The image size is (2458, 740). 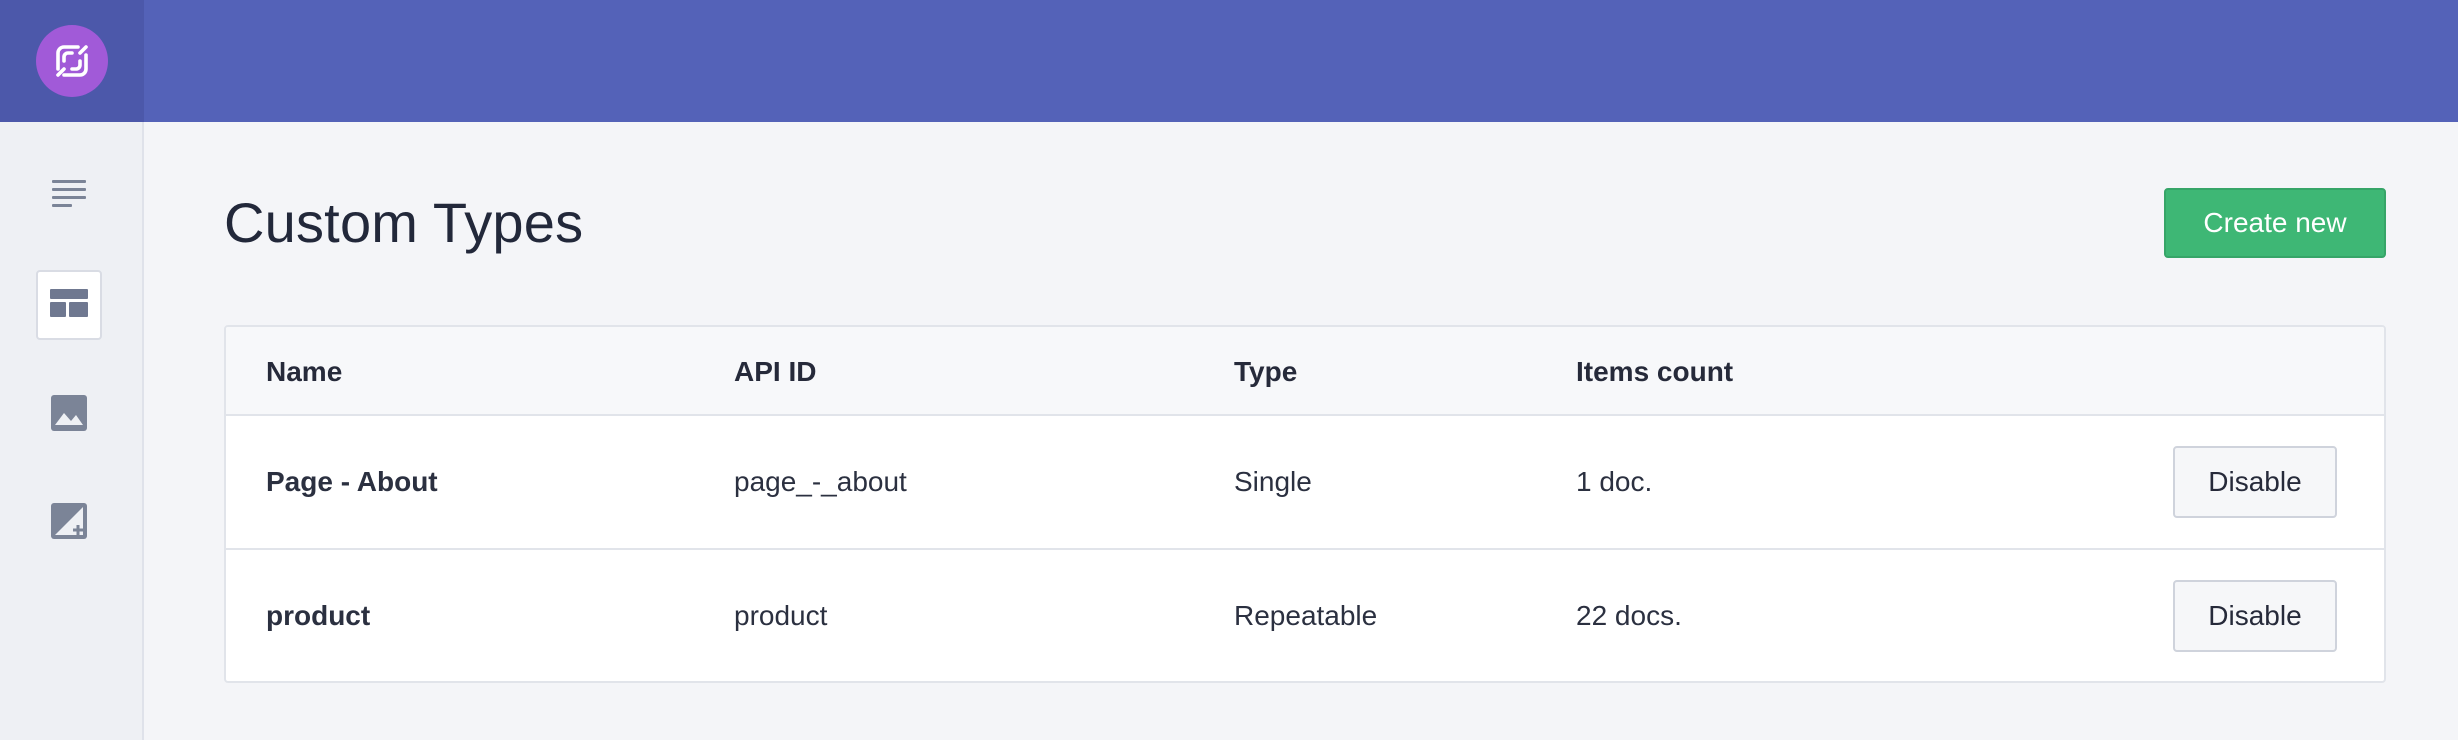 I want to click on prismic-logo-icon, so click(x=72, y=61).